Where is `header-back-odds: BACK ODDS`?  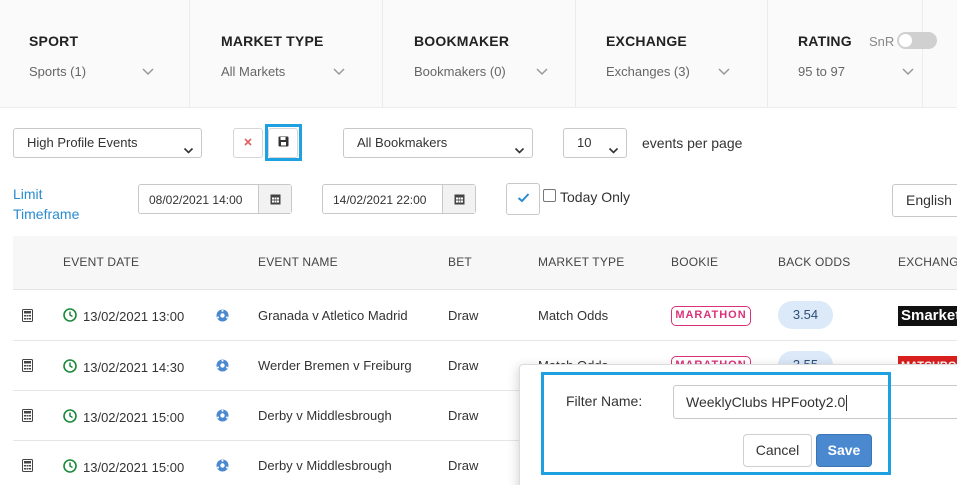 header-back-odds: BACK ODDS is located at coordinates (814, 262).